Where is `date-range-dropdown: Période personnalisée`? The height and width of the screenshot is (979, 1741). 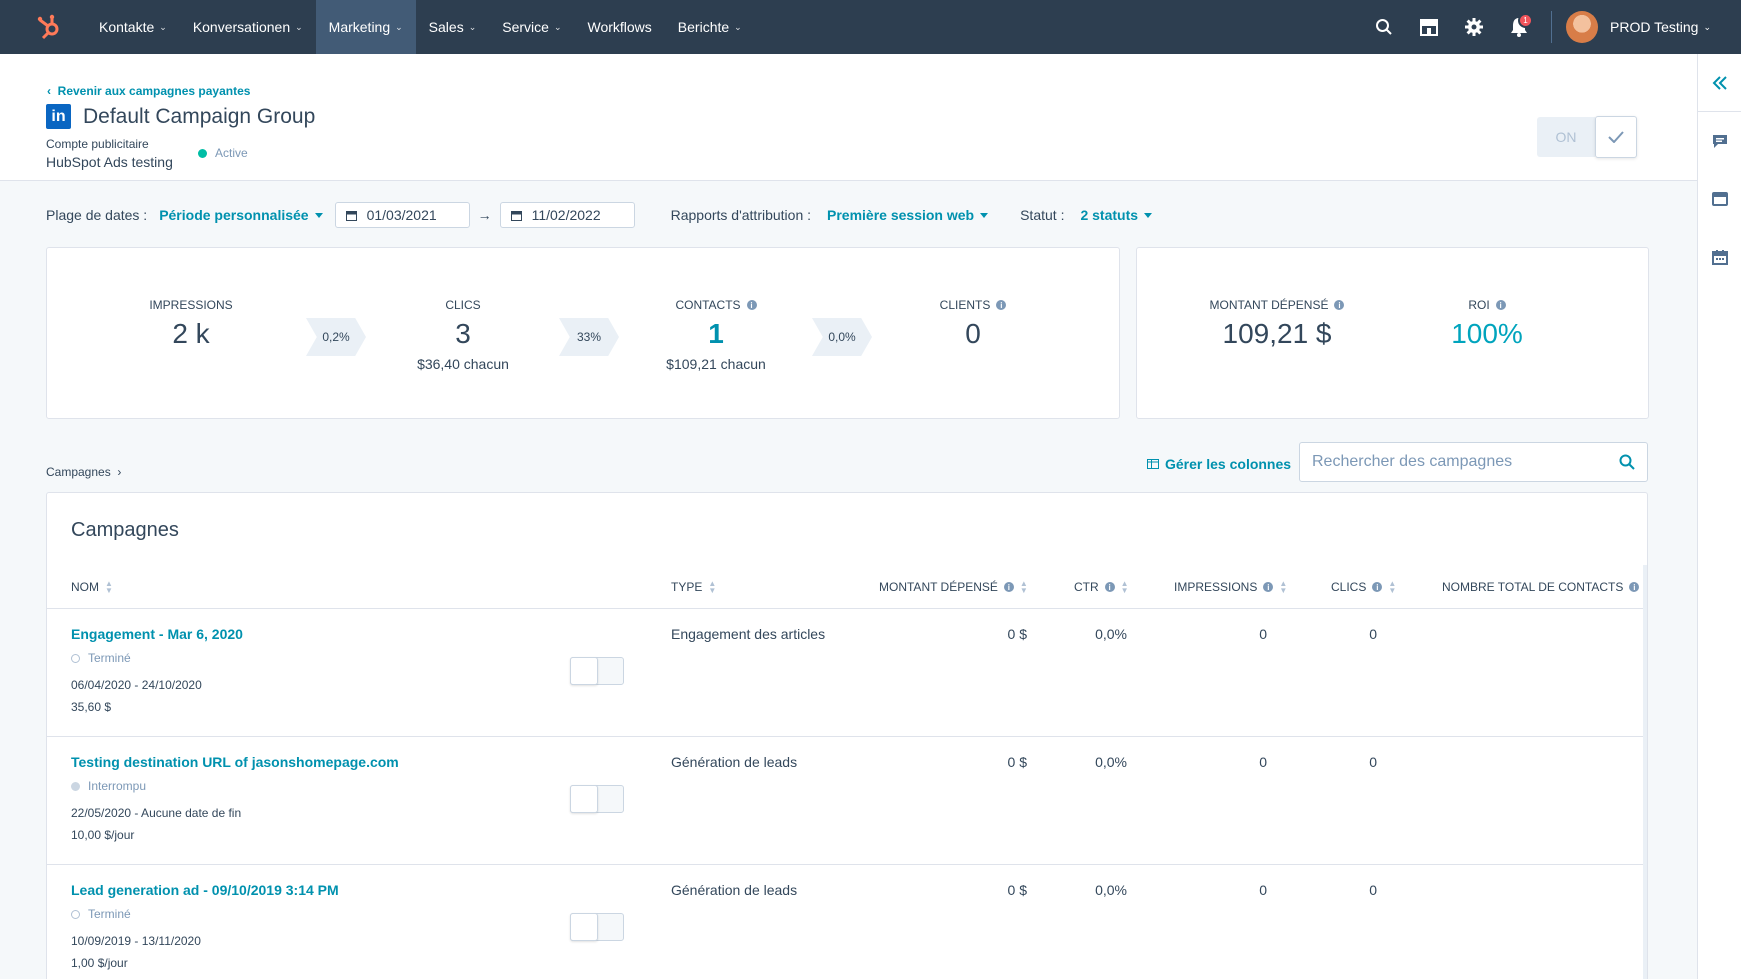
date-range-dropdown: Période personnalisée is located at coordinates (241, 215).